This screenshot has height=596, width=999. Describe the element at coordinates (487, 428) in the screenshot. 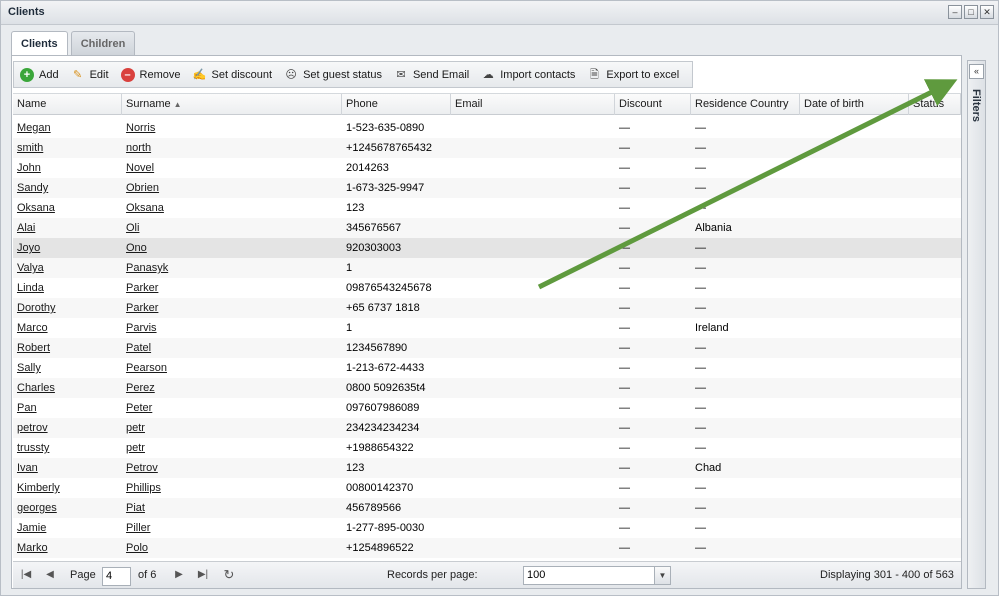

I see `table-row: petrov petr 234234234234 — —` at that location.